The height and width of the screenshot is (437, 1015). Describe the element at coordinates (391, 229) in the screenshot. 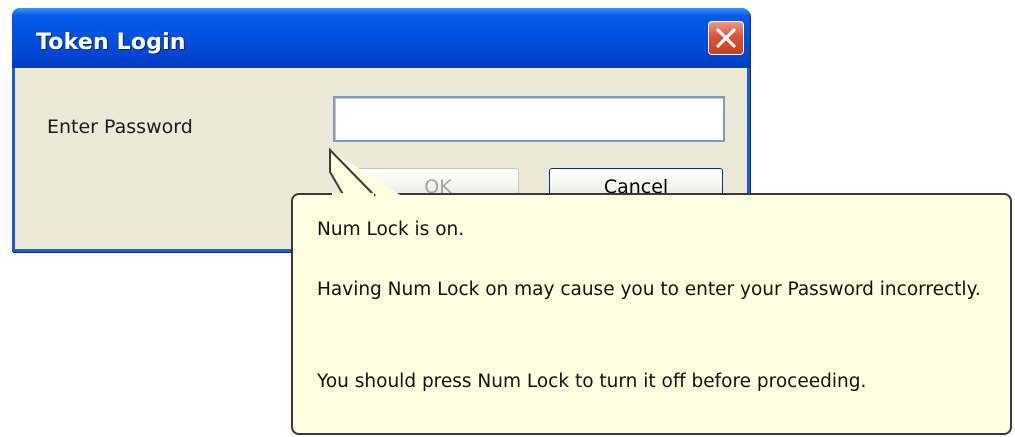

I see `balloon-heading: Num Lock is on.` at that location.